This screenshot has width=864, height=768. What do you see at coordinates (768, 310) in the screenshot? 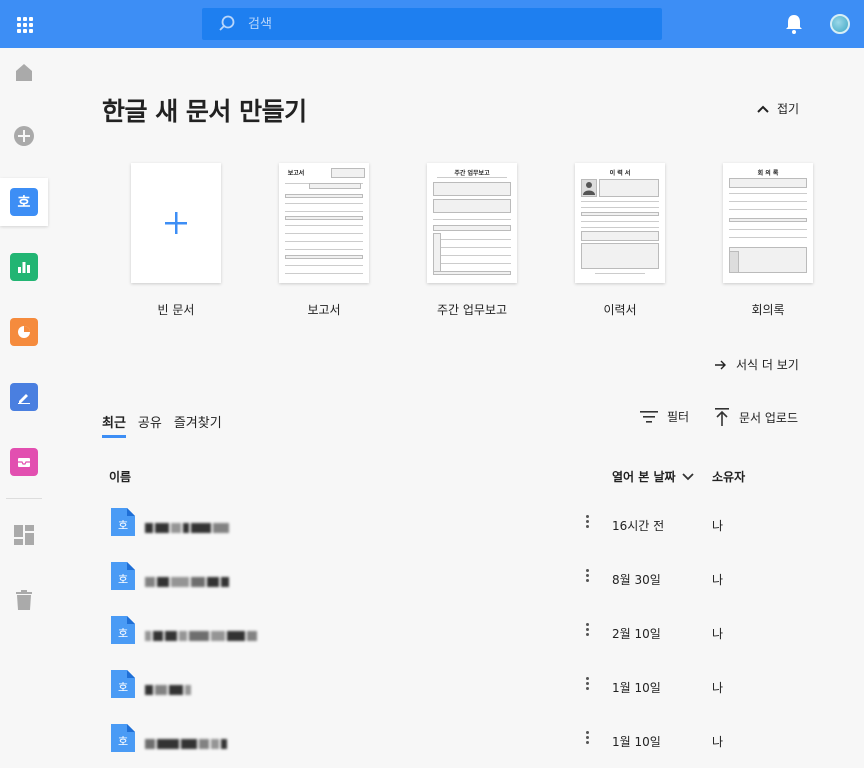
I see `template-label: 회의록` at bounding box center [768, 310].